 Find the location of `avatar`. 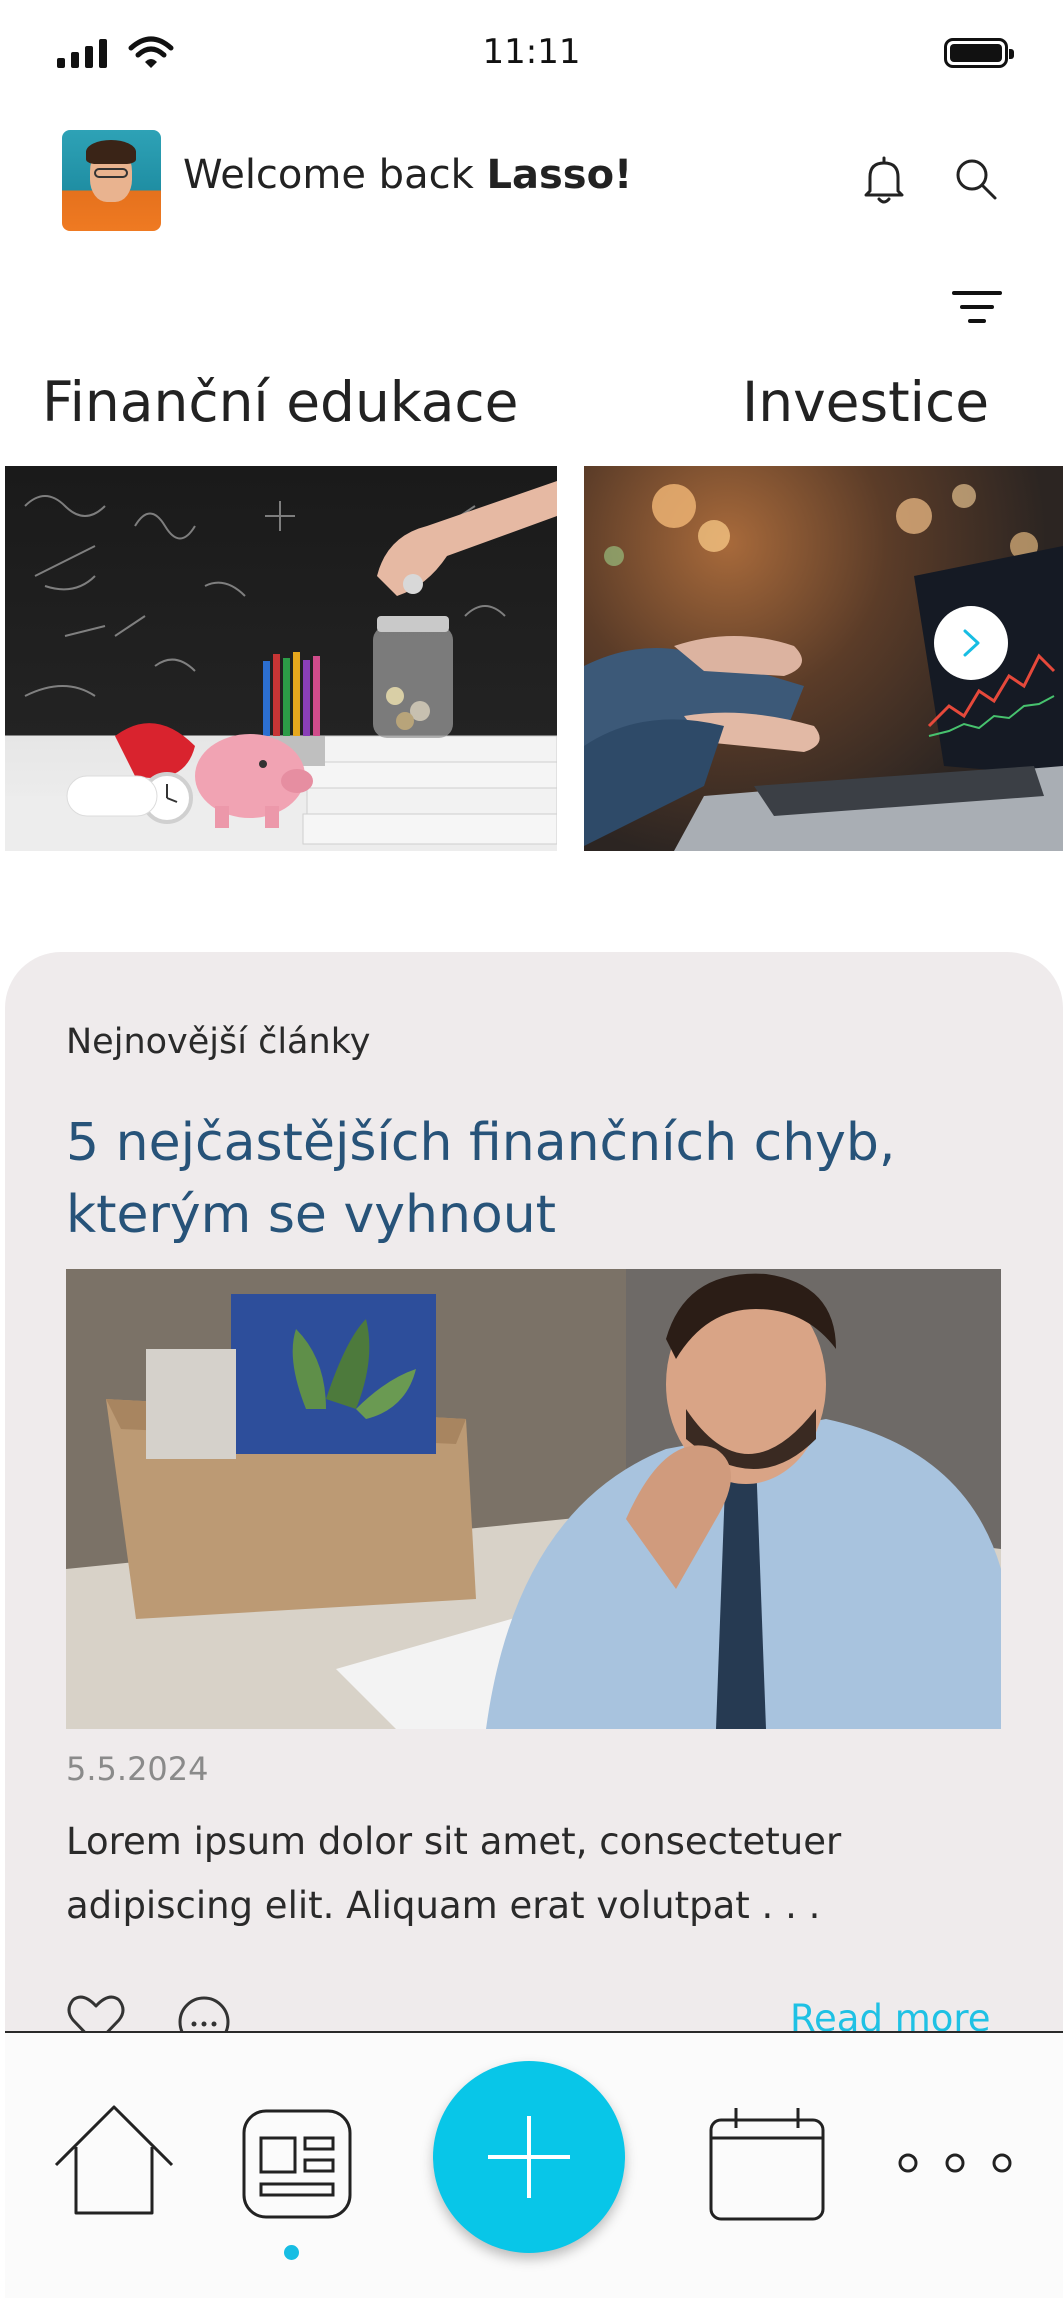

avatar is located at coordinates (111, 180).